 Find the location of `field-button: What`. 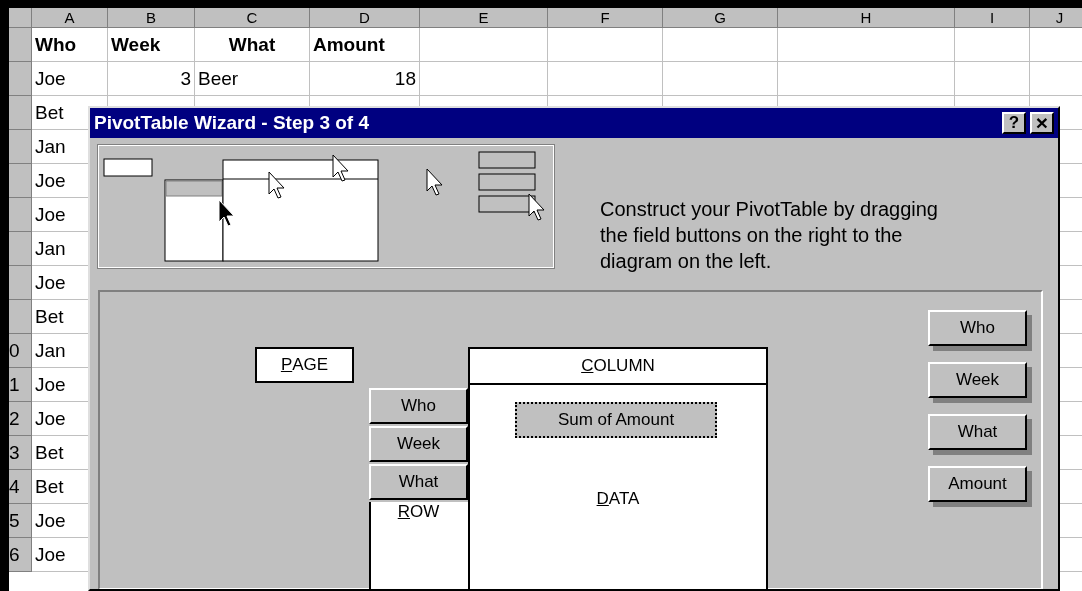

field-button: What is located at coordinates (418, 482).